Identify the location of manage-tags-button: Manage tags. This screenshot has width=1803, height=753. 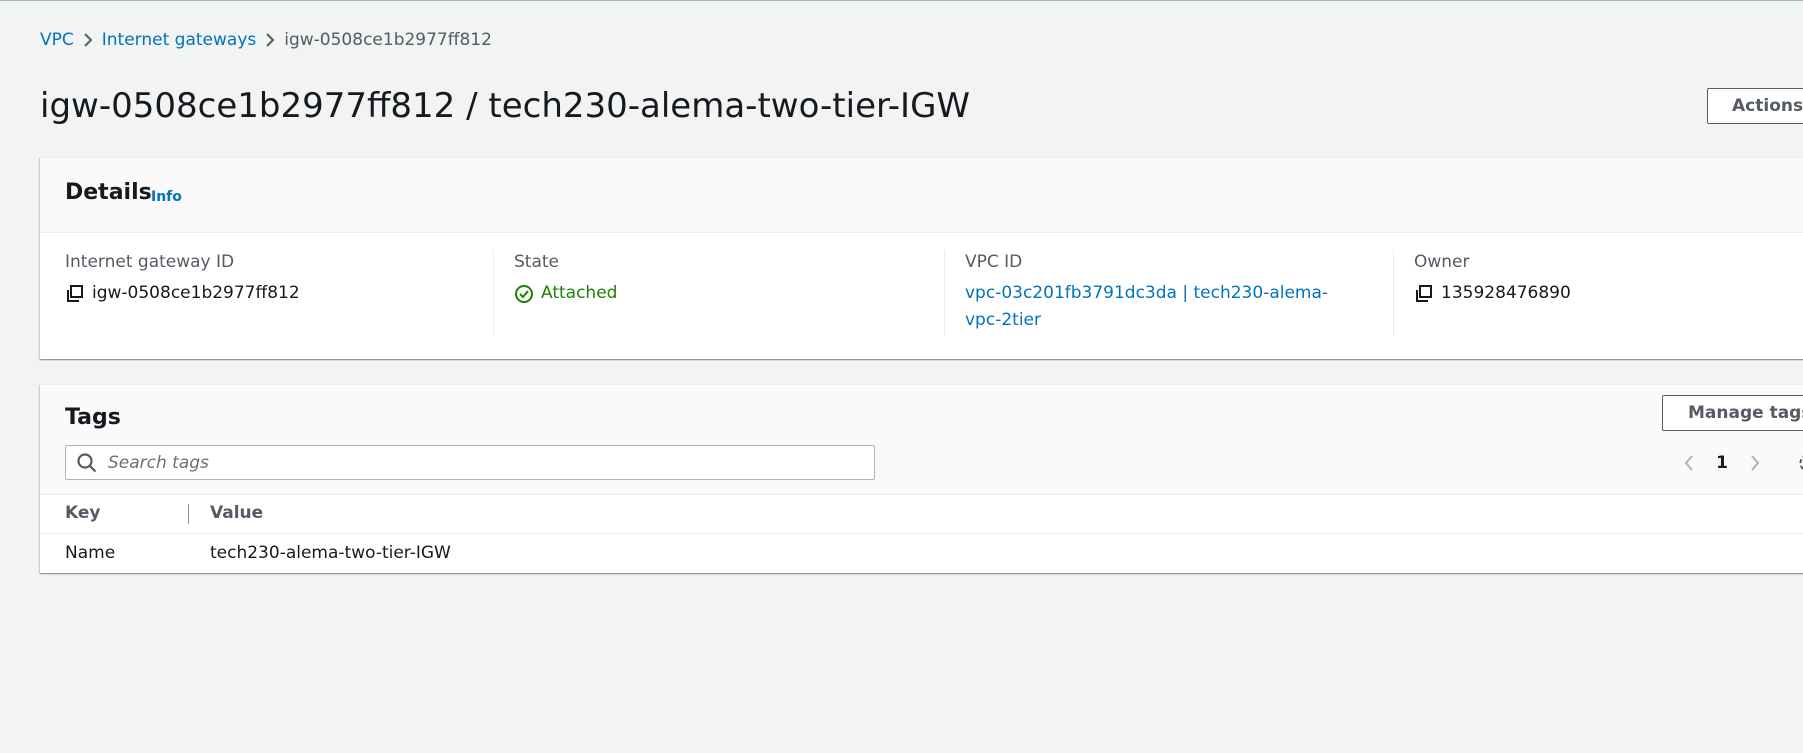
(1732, 413).